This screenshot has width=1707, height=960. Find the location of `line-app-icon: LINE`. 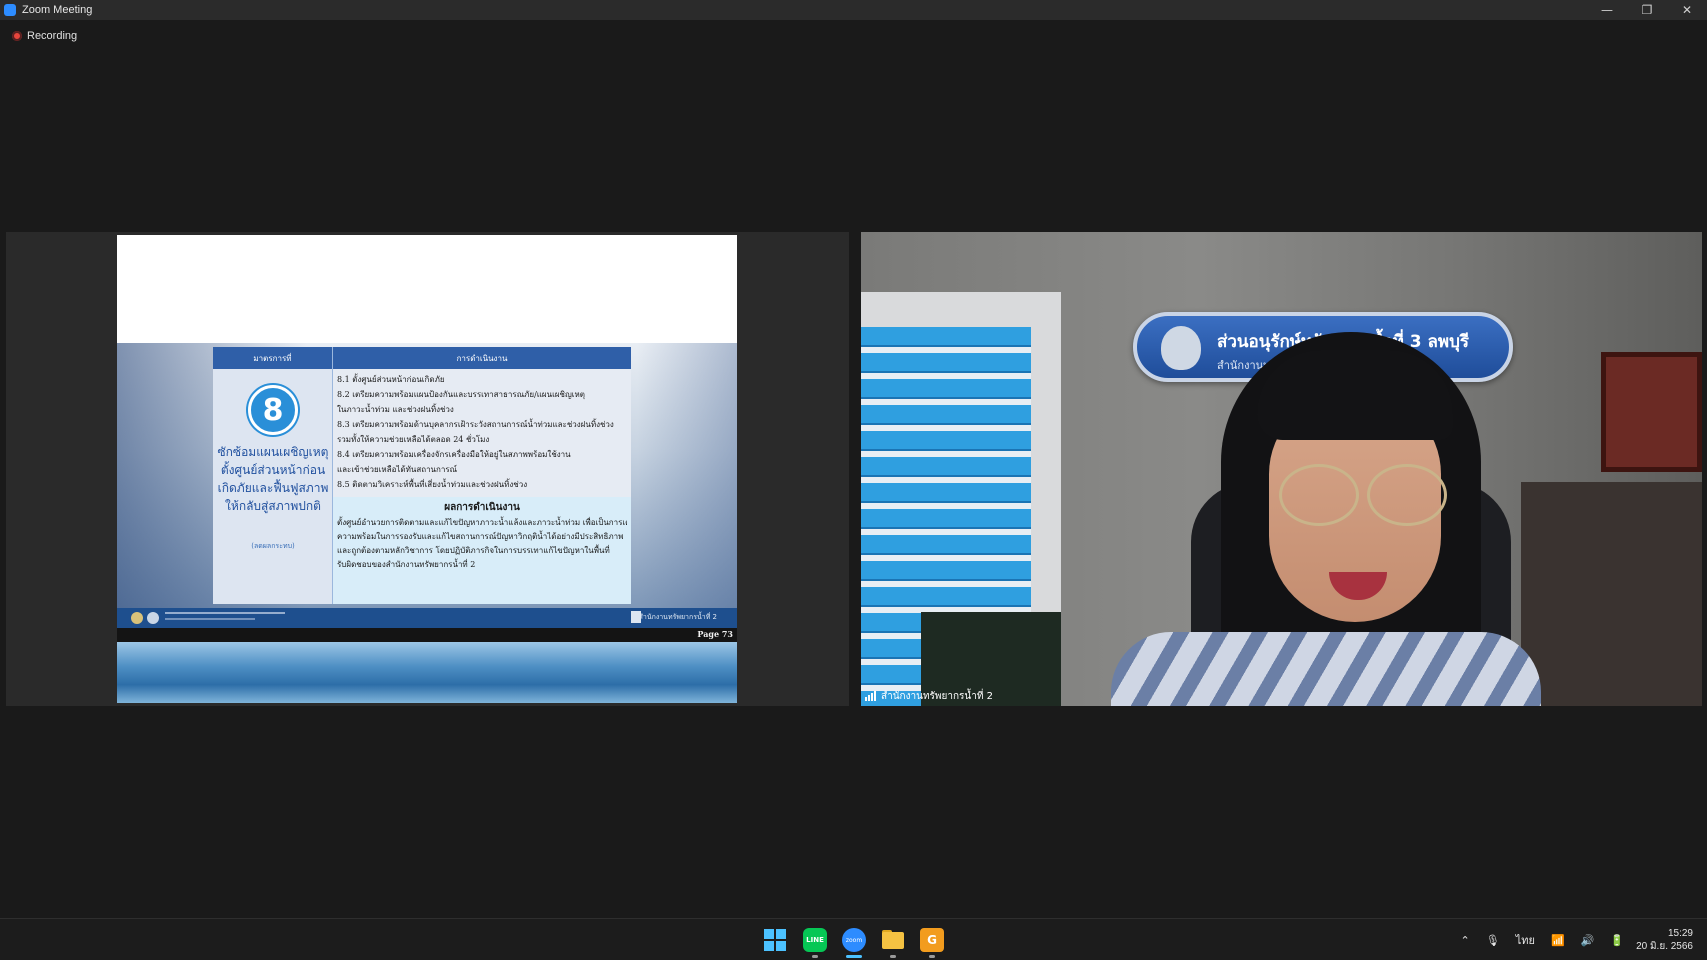

line-app-icon: LINE is located at coordinates (815, 940).